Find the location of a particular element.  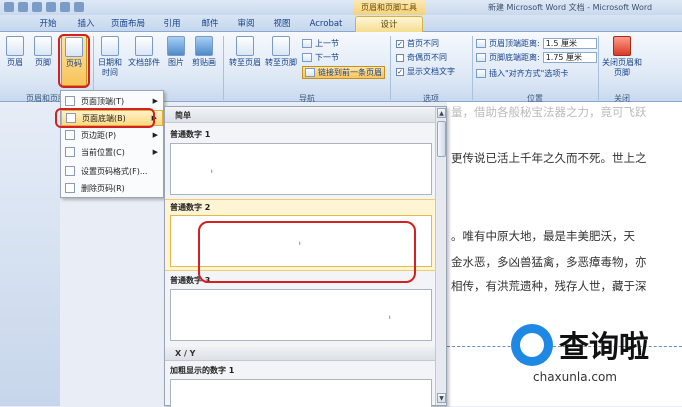

previous-section-button: 上一节 is located at coordinates (320, 43).